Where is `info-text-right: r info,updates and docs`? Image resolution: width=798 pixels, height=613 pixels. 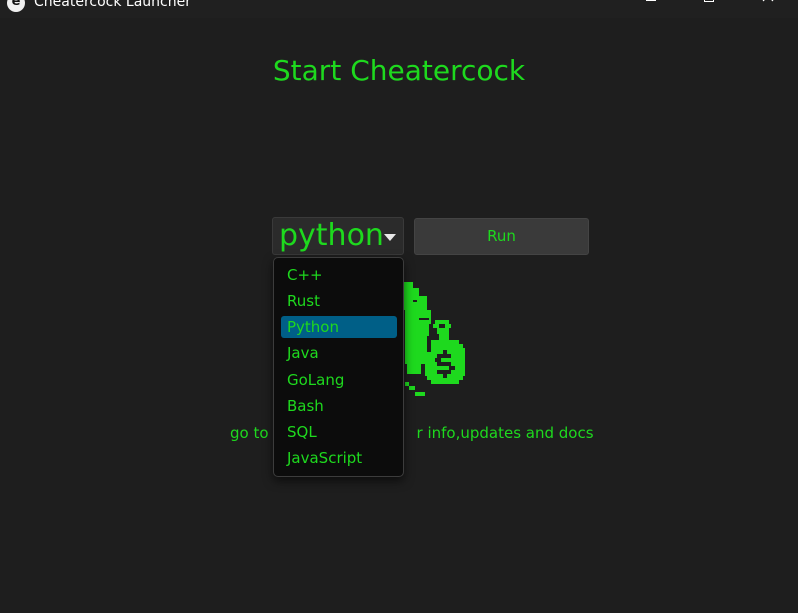
info-text-right: r info,updates and docs is located at coordinates (505, 433).